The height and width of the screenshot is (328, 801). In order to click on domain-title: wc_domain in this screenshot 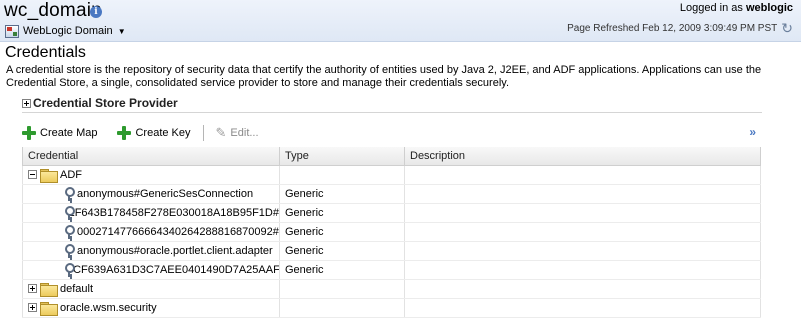, I will do `click(53, 10)`.